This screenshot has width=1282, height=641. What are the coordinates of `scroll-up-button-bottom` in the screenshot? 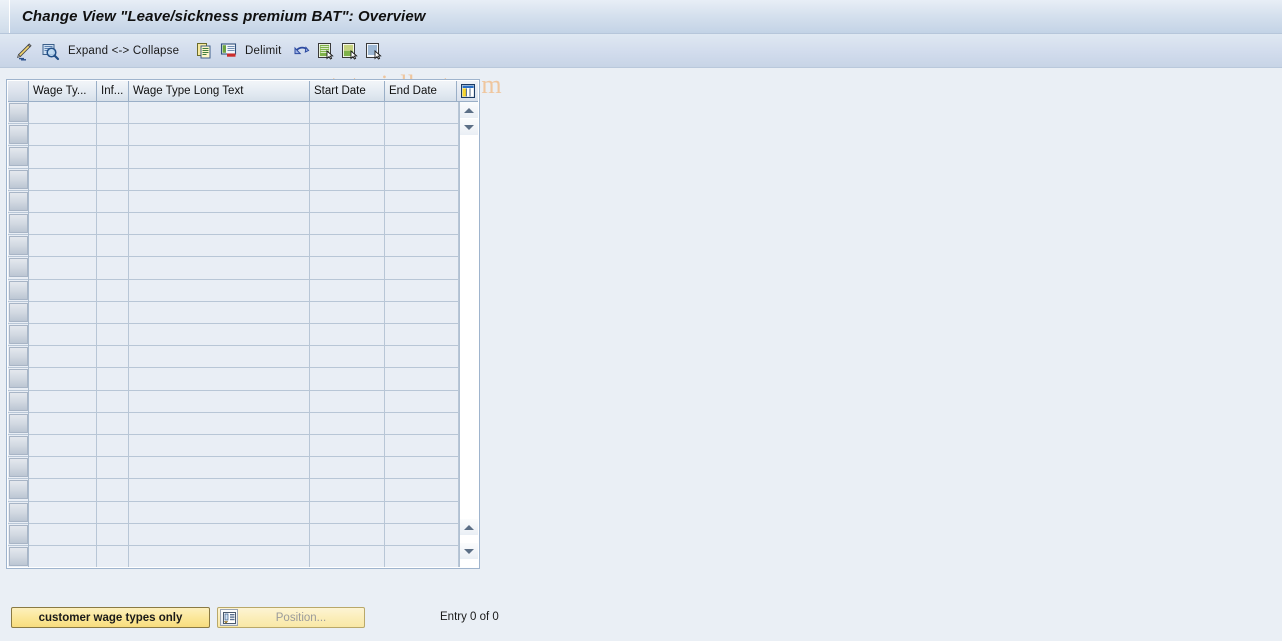 It's located at (469, 527).